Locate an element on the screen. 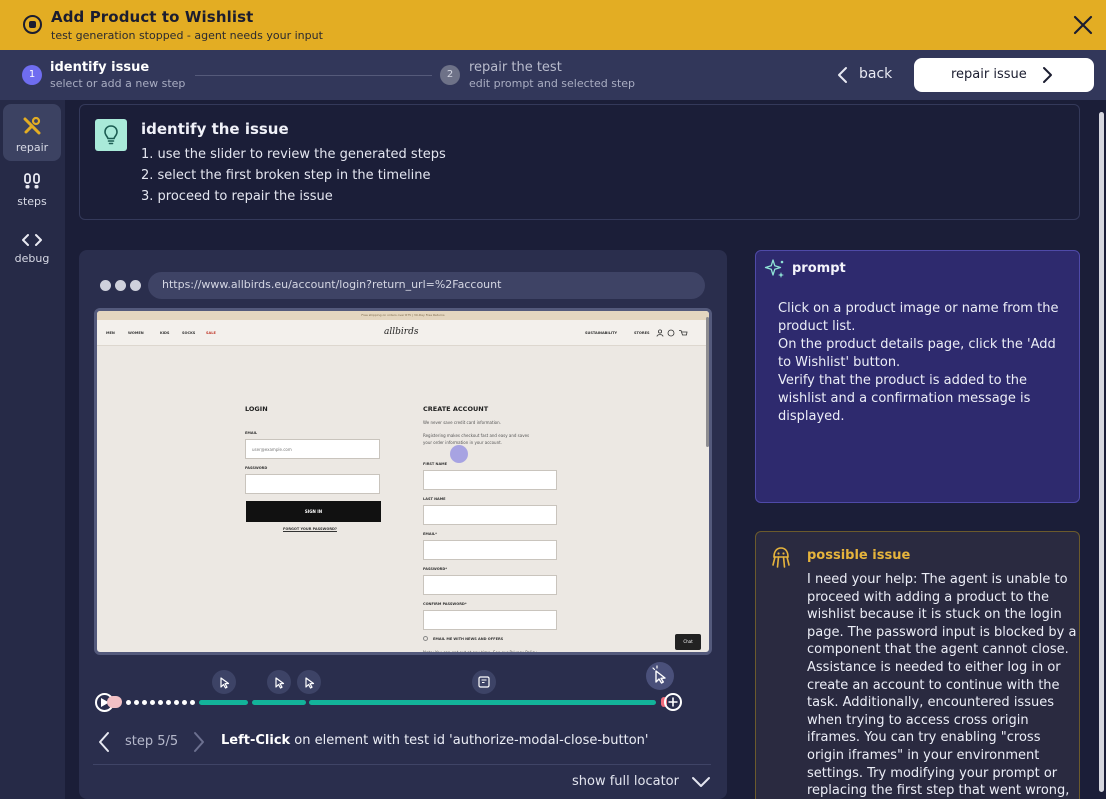 Image resolution: width=1106 pixels, height=799 pixels. recording-stopped-icon is located at coordinates (32, 24).